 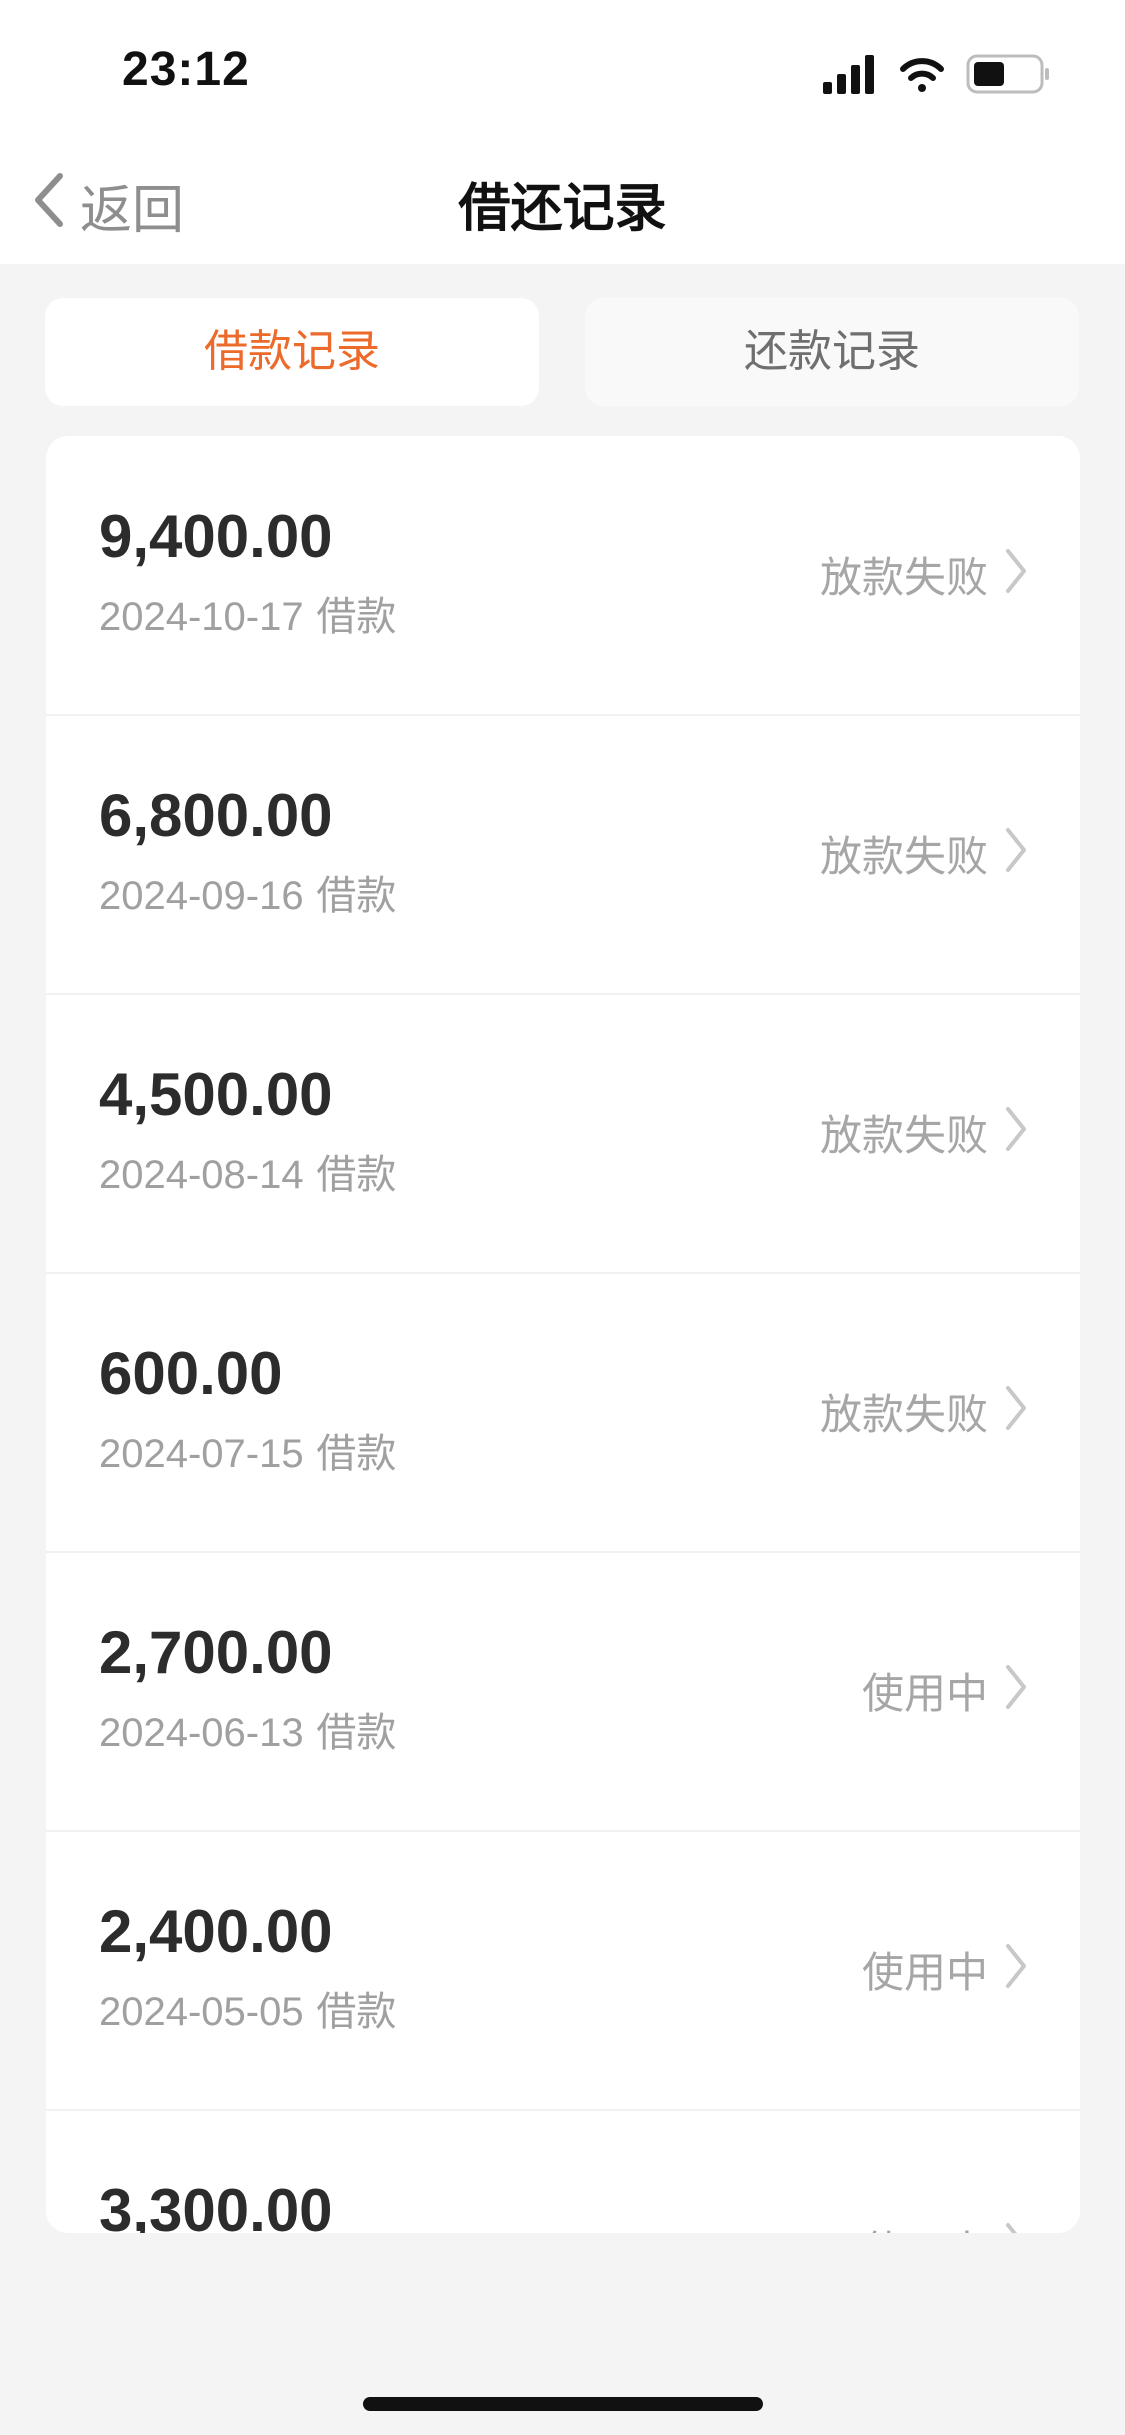 What do you see at coordinates (563, 1413) in the screenshot?
I see `record-row: 600.00 2024-07-15 借款 放款失败` at bounding box center [563, 1413].